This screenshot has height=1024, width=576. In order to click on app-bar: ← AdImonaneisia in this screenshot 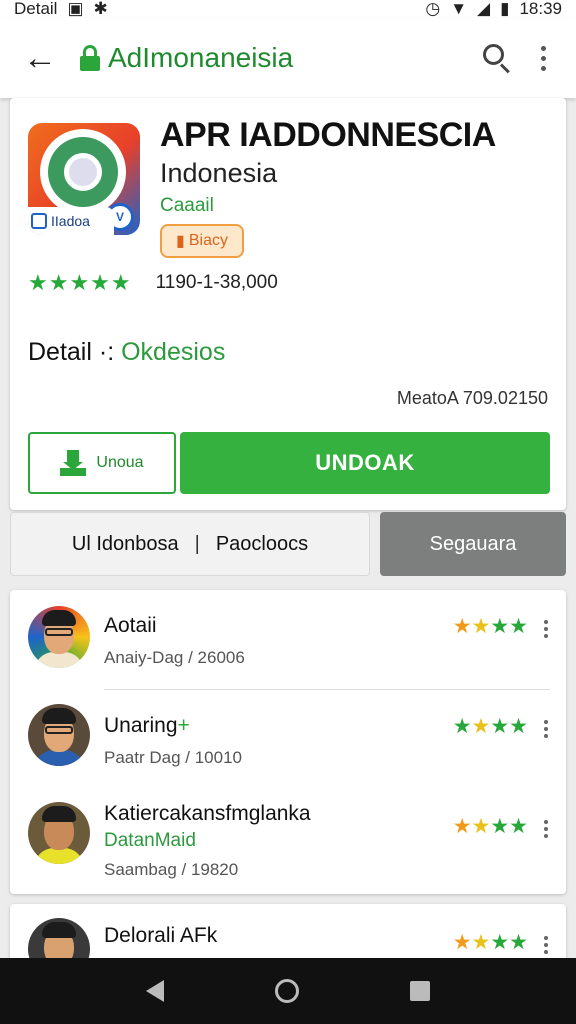, I will do `click(288, 58)`.